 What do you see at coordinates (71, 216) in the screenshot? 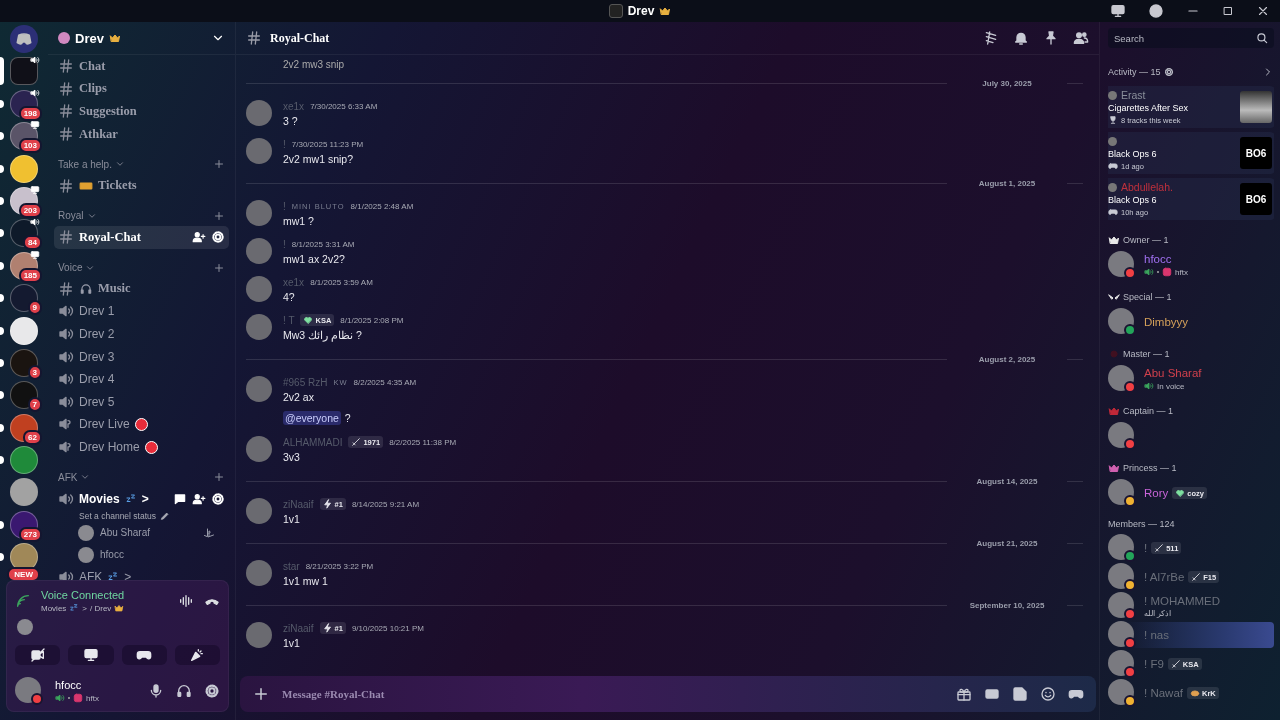
I see `category-header: Royal` at bounding box center [71, 216].